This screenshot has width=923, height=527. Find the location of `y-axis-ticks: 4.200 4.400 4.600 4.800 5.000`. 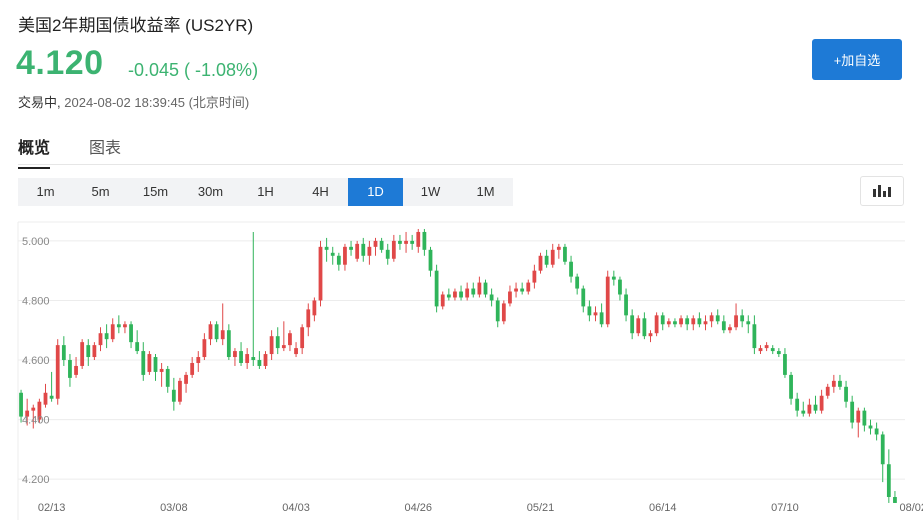

y-axis-ticks: 4.200 4.400 4.600 4.800 5.000 is located at coordinates (36, 361).